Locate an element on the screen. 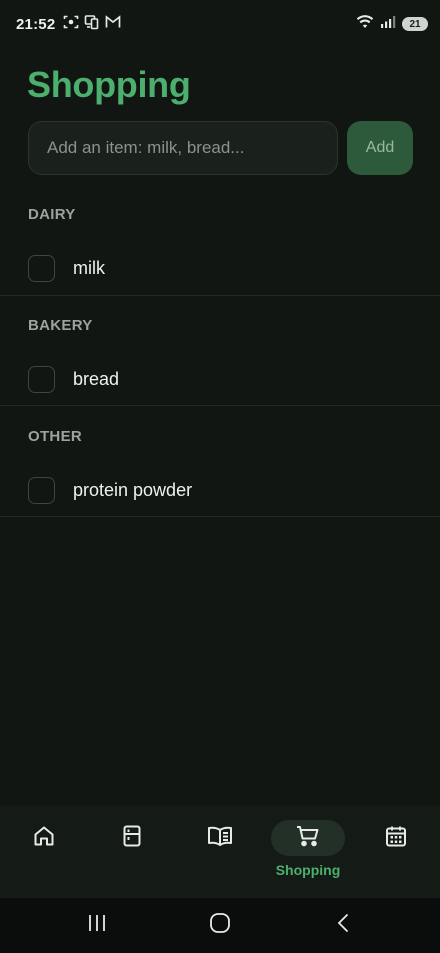 This screenshot has width=440, height=953. nav-item-fridge is located at coordinates (132, 852).